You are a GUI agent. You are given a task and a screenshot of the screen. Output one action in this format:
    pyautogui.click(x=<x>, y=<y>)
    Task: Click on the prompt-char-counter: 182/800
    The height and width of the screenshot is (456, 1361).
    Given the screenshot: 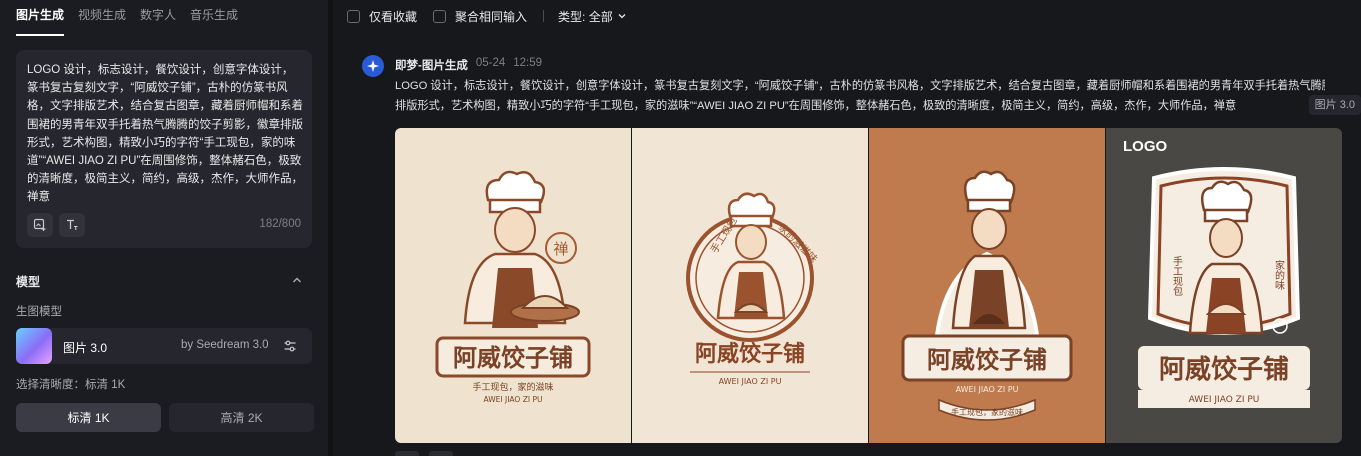 What is the action you would take?
    pyautogui.click(x=280, y=224)
    